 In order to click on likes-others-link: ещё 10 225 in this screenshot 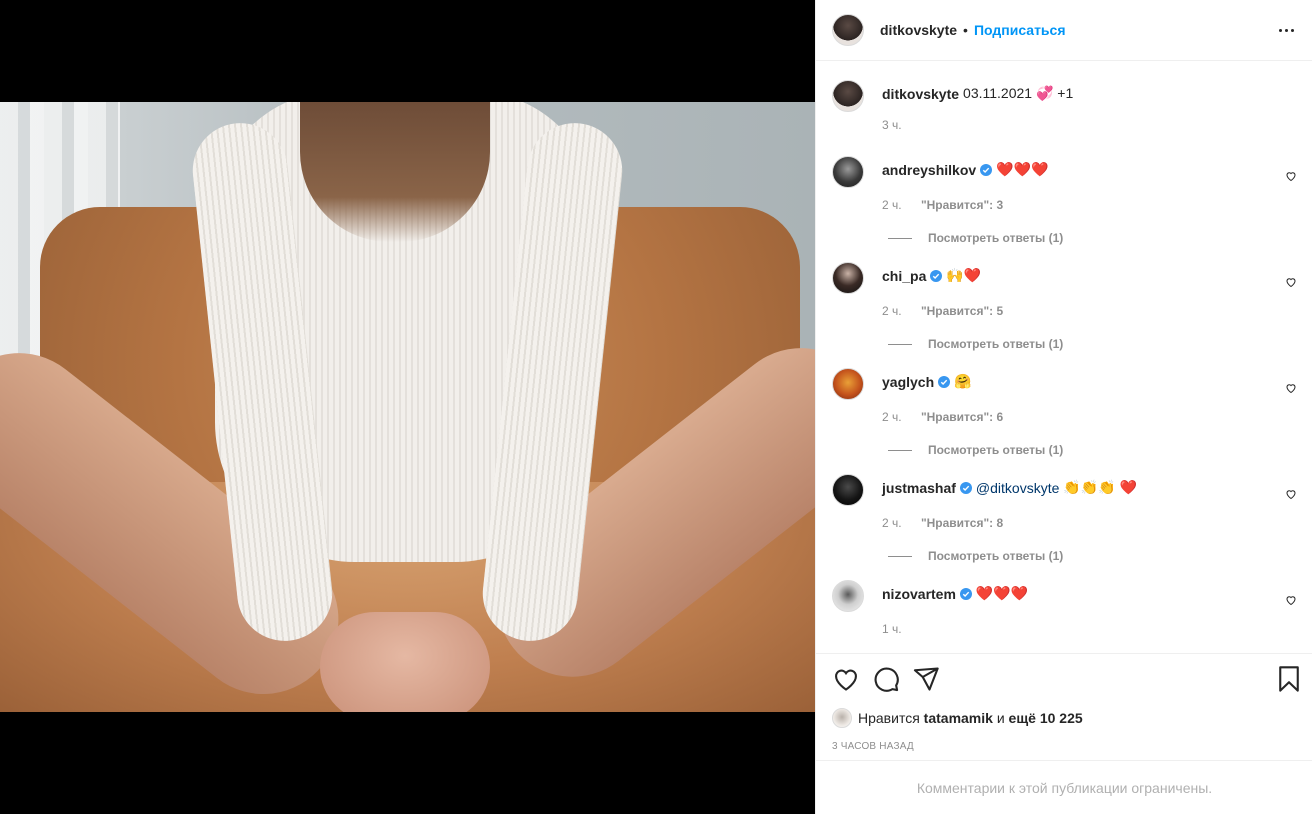, I will do `click(1046, 718)`.